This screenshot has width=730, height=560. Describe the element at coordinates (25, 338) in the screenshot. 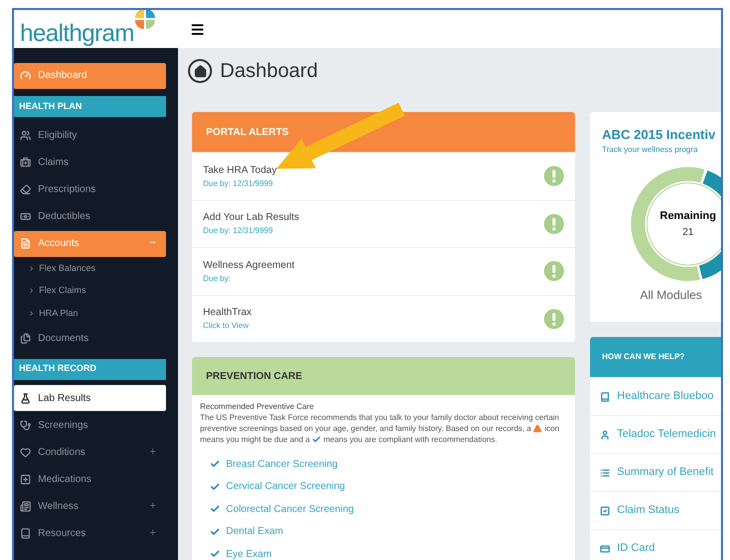

I see `files-icon` at that location.